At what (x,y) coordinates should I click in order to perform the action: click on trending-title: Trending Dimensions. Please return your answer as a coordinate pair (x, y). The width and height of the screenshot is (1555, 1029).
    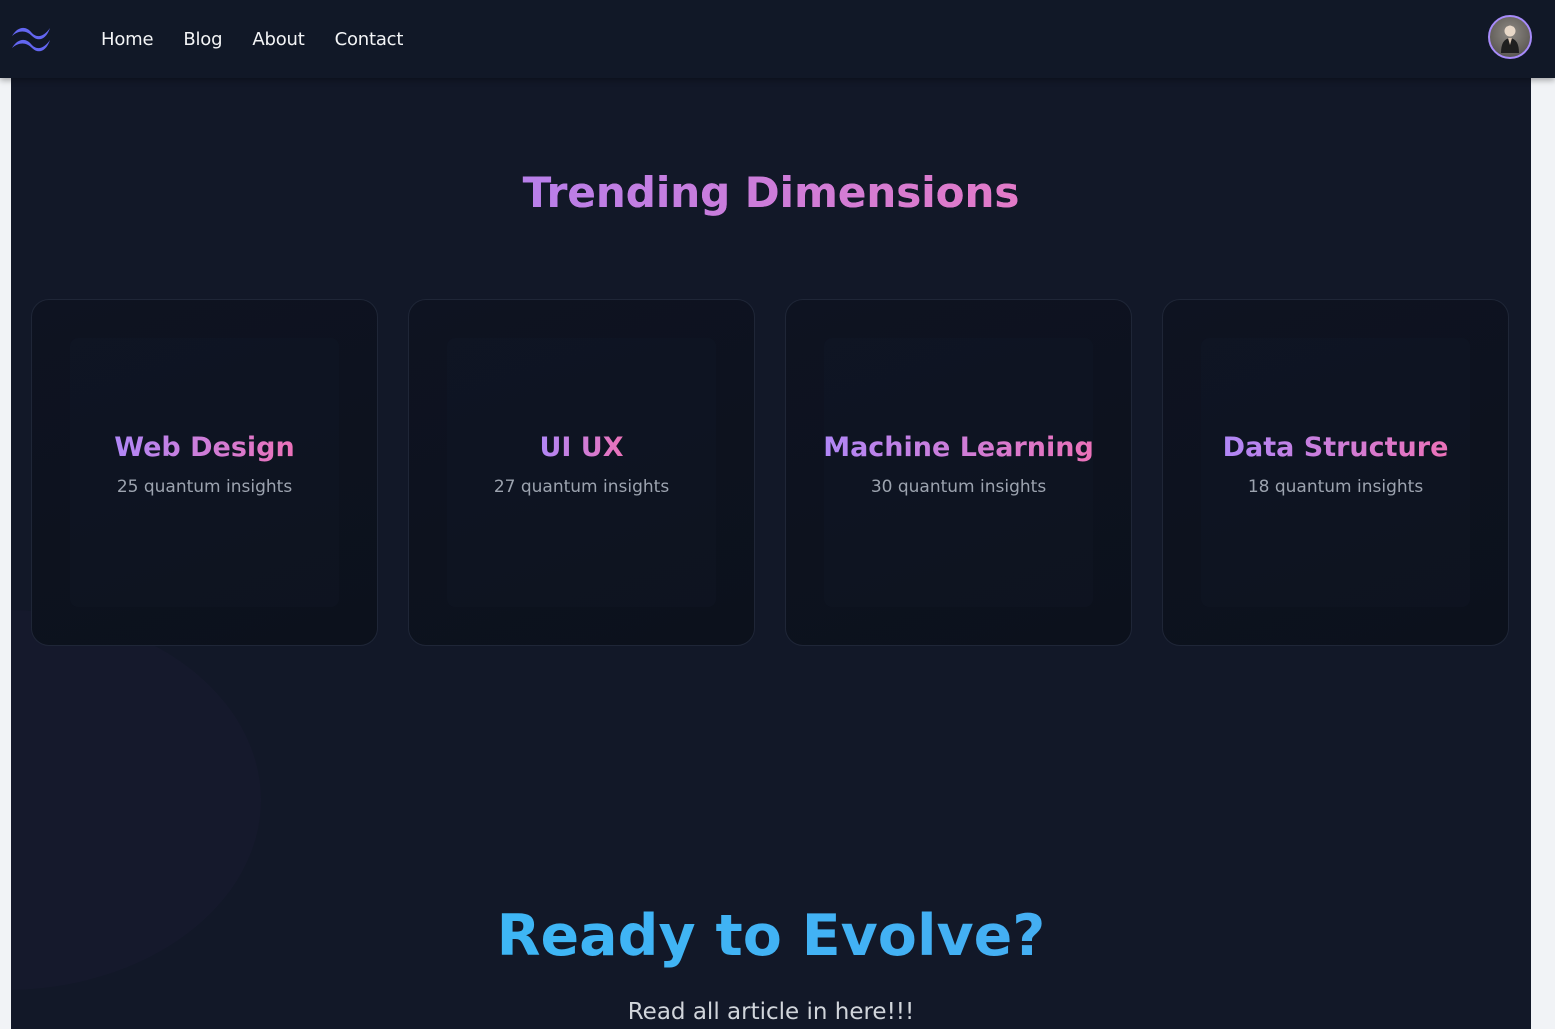
    Looking at the image, I should click on (771, 192).